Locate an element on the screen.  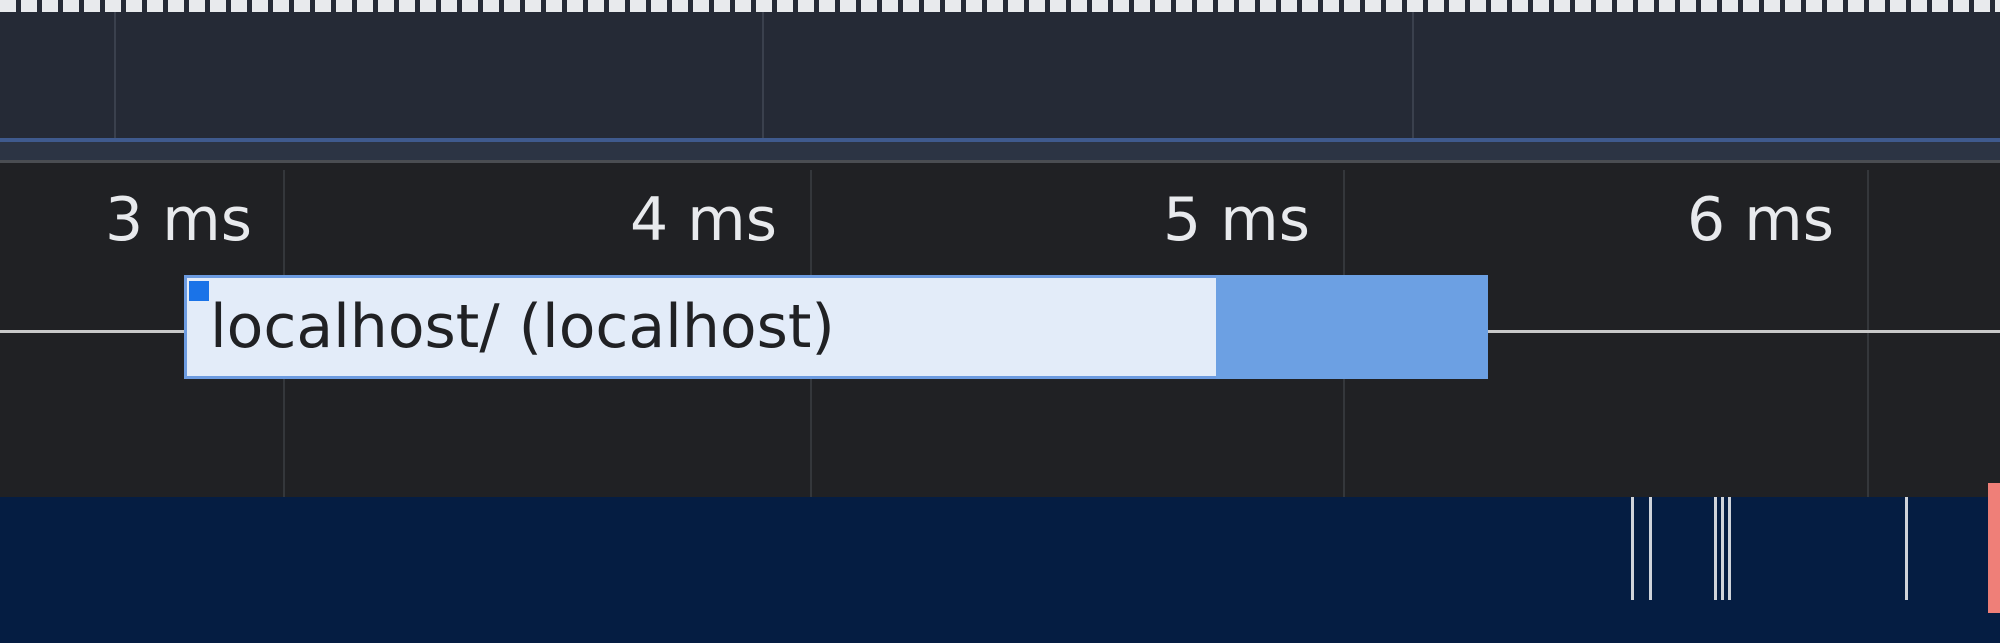
frame-end-marker is located at coordinates (1994, 548).